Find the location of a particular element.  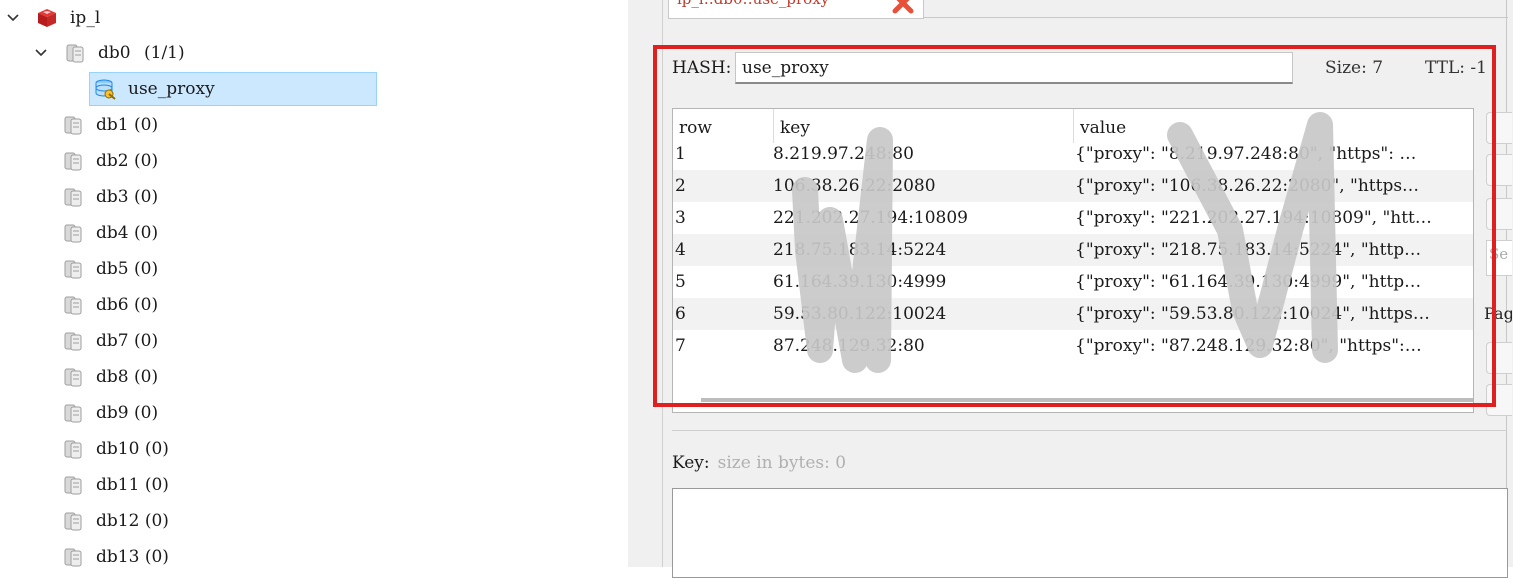

tree-item-db7: db7 (0) is located at coordinates (110, 341).